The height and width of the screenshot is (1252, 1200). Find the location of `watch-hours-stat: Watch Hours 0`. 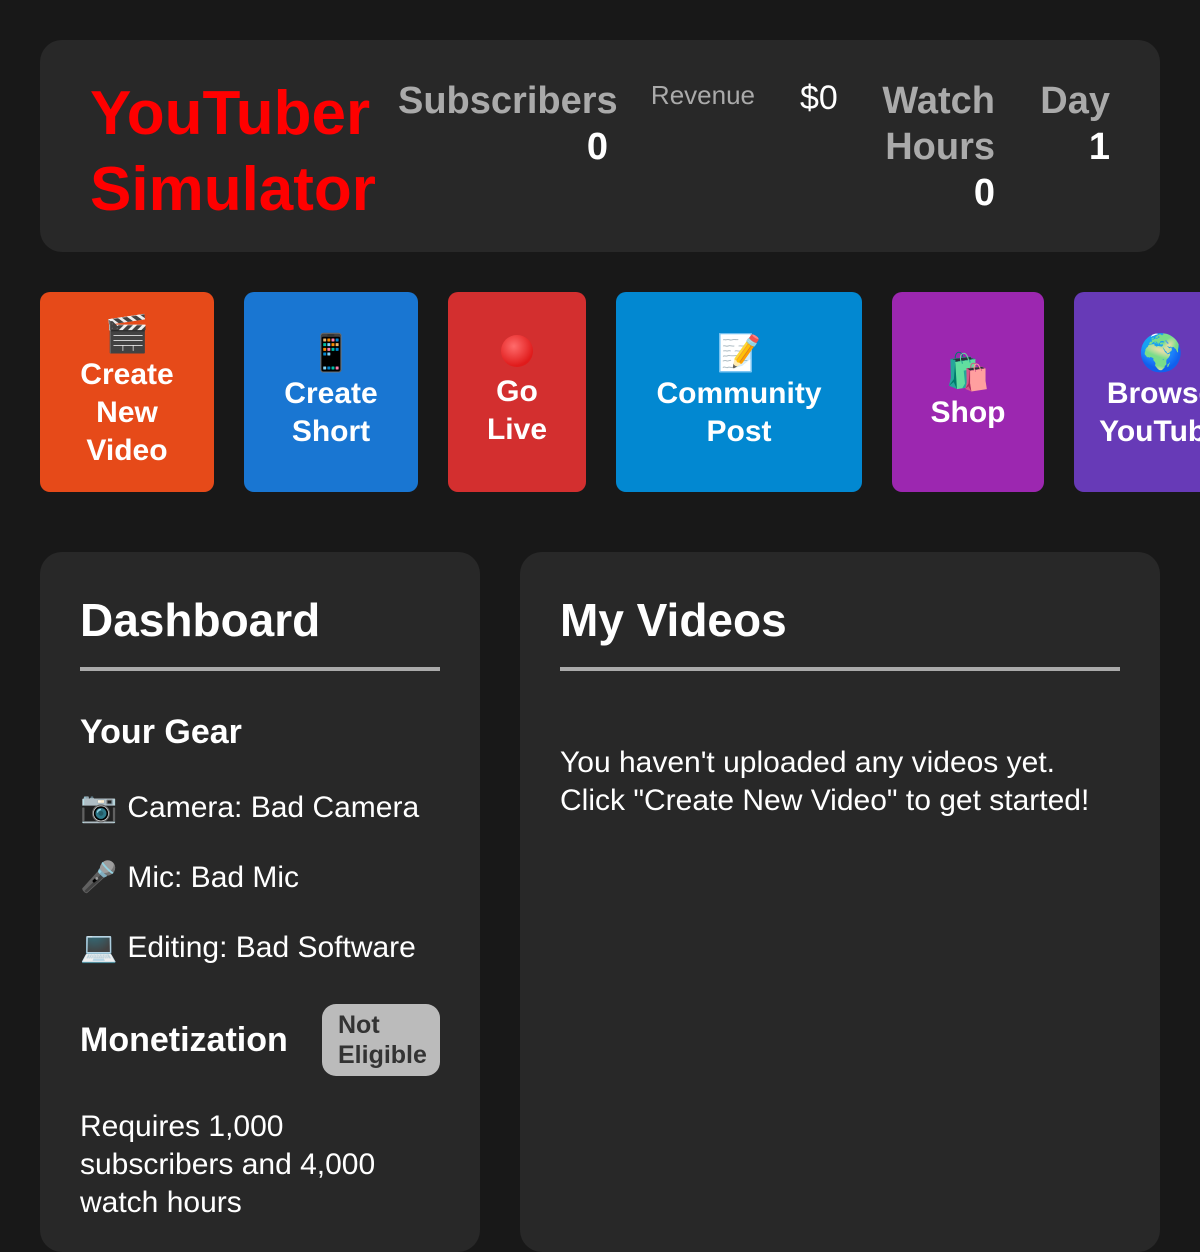

watch-hours-stat: Watch Hours 0 is located at coordinates (937, 147).